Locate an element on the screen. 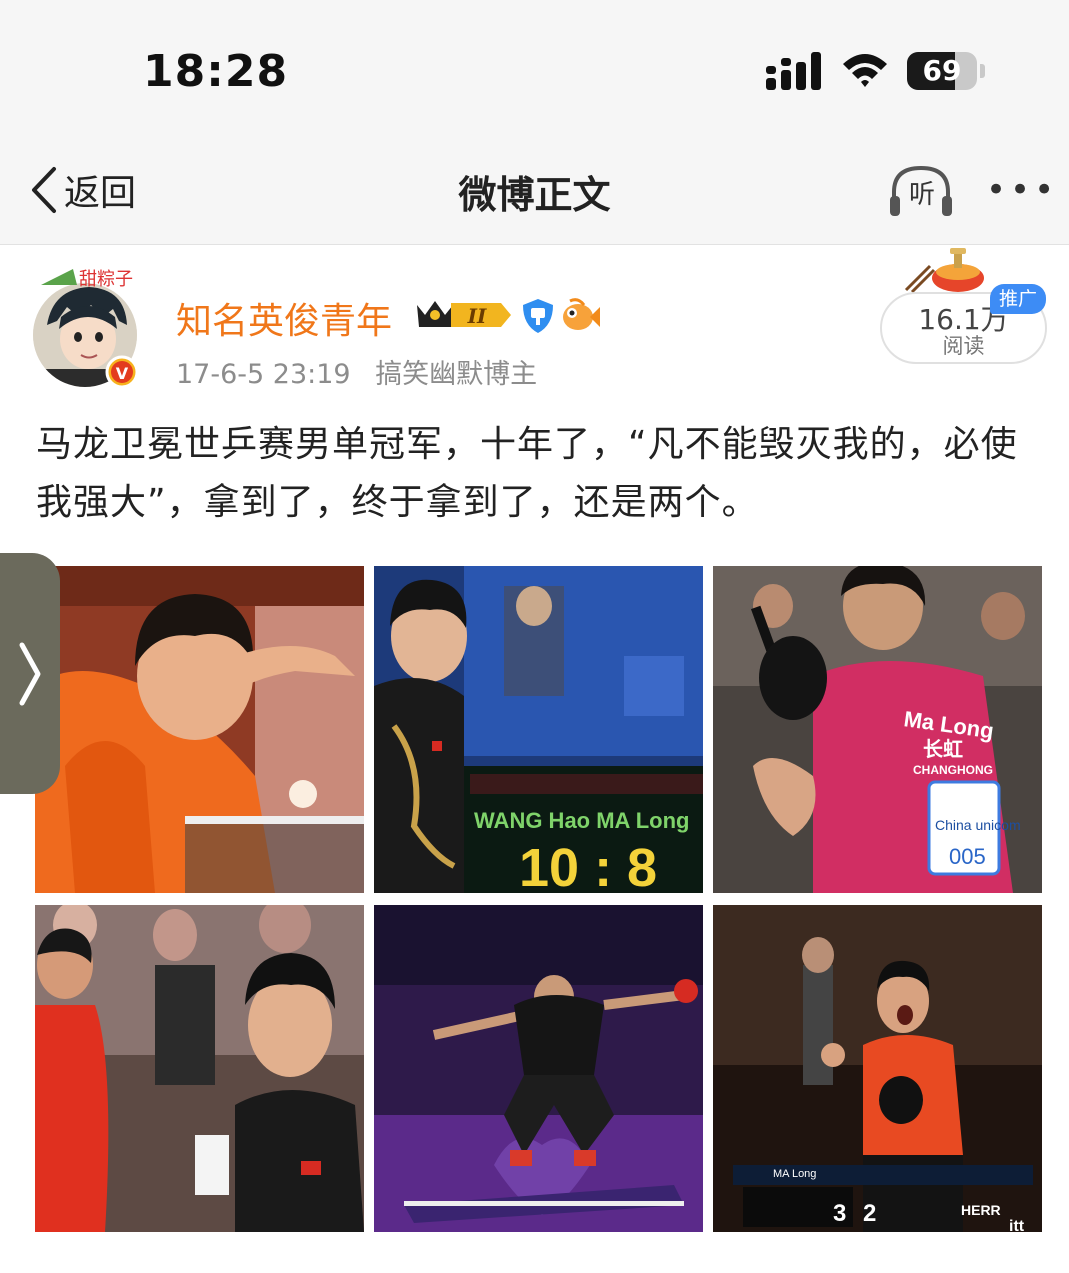  bib-number: 005 is located at coordinates (967, 856).